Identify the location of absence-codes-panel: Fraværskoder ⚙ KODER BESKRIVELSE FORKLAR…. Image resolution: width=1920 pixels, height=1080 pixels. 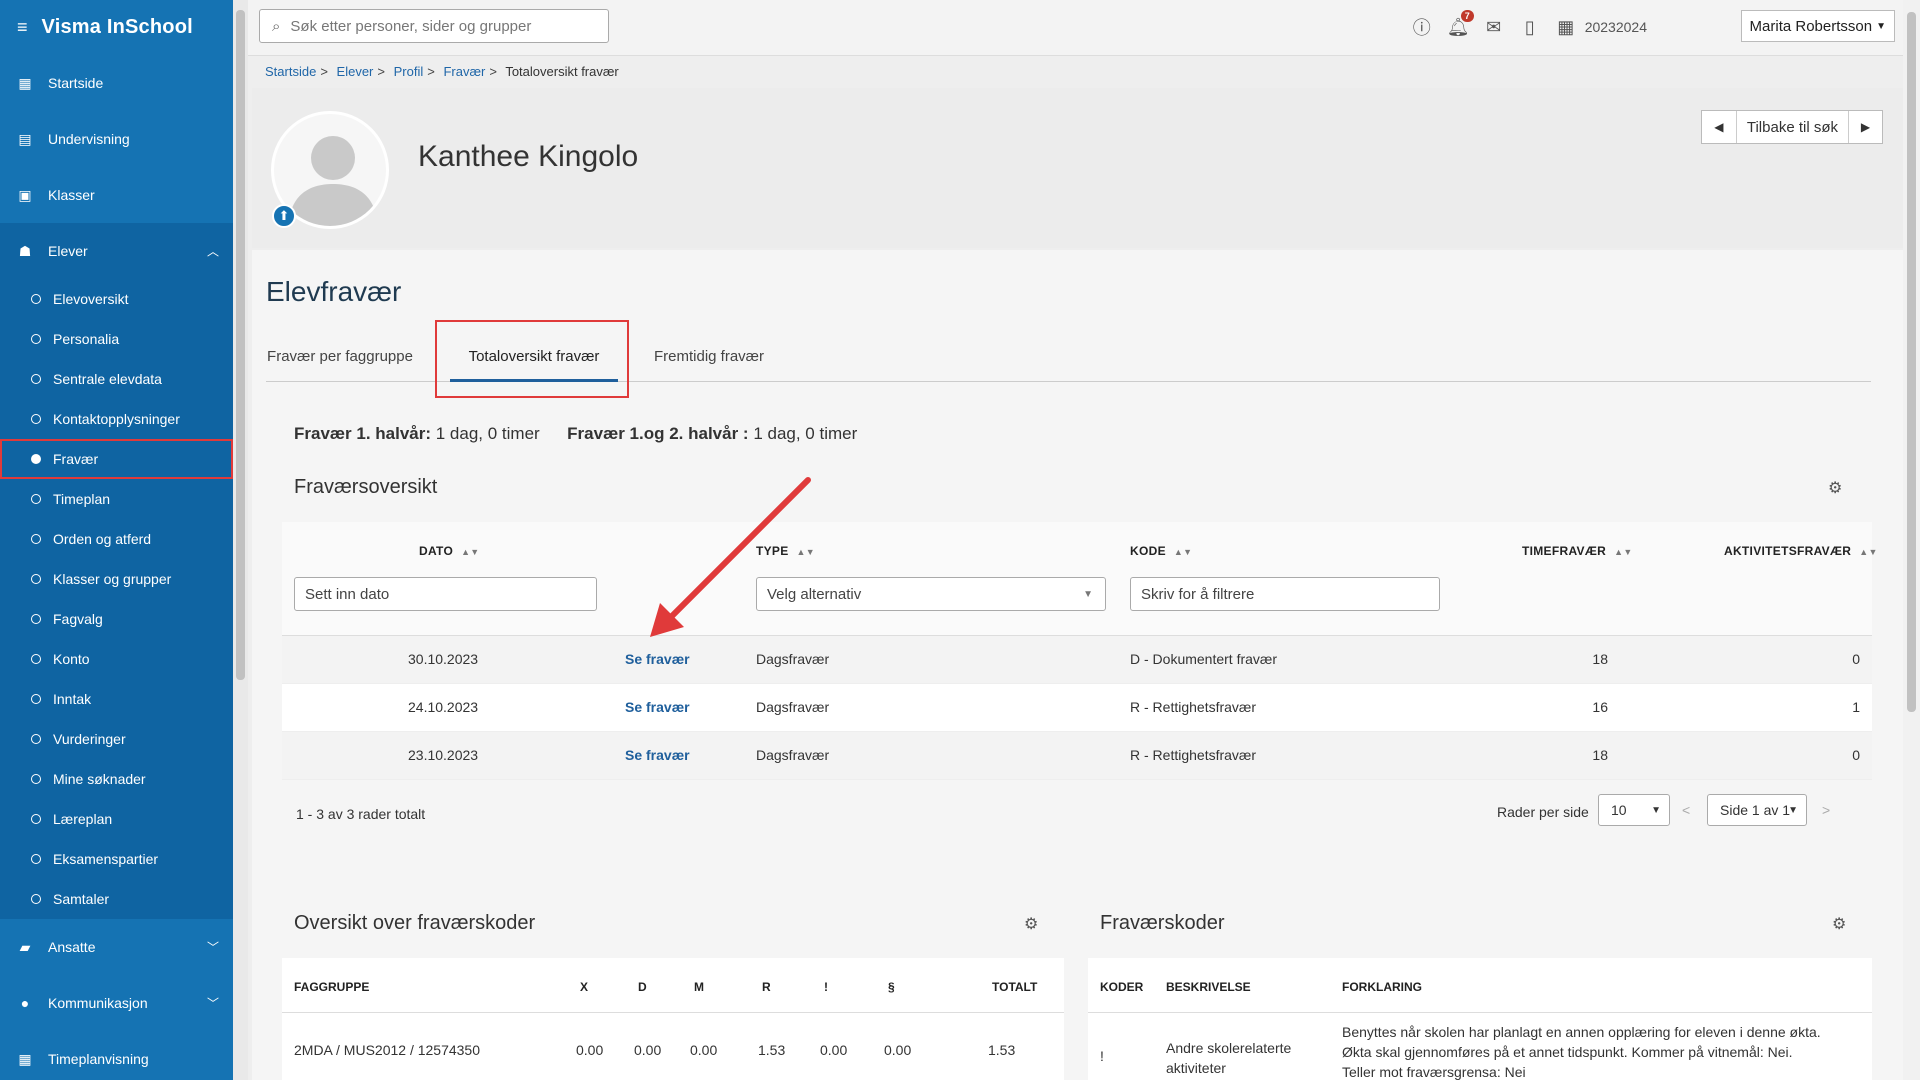
(1480, 988).